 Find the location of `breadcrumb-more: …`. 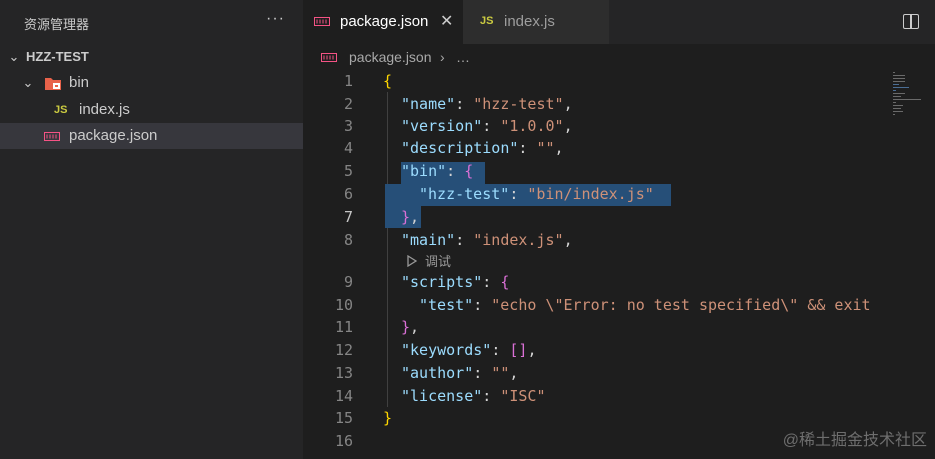

breadcrumb-more: … is located at coordinates (463, 57).